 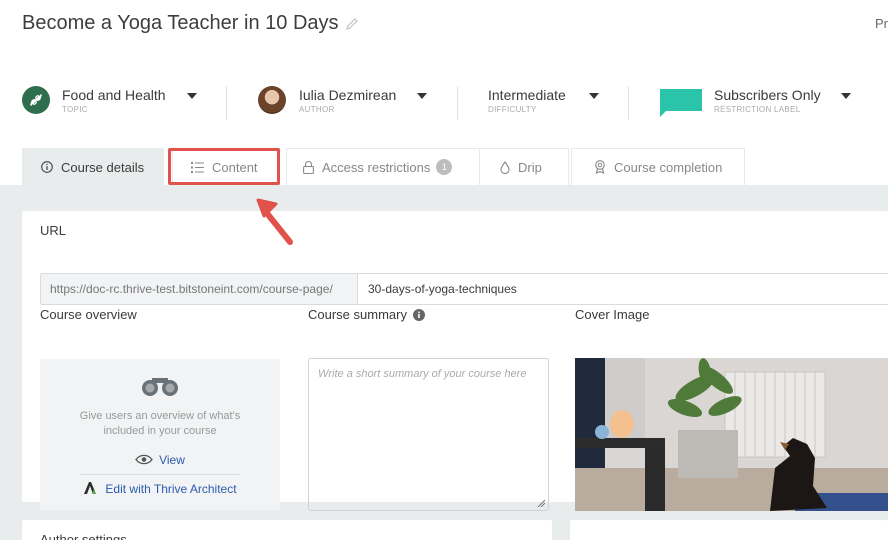 I want to click on view-link-label: View, so click(x=172, y=460).